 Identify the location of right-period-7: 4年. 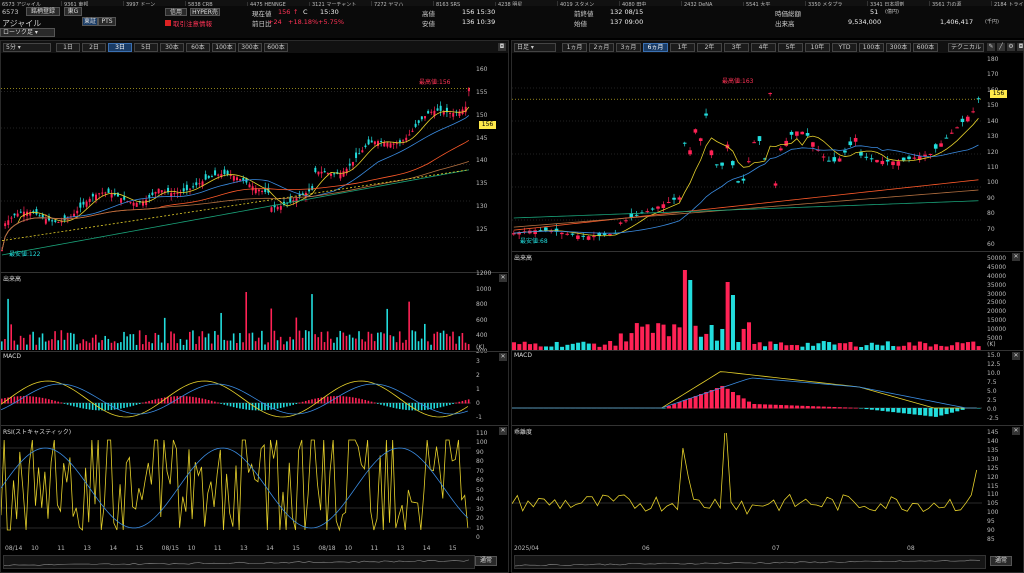
(763, 47).